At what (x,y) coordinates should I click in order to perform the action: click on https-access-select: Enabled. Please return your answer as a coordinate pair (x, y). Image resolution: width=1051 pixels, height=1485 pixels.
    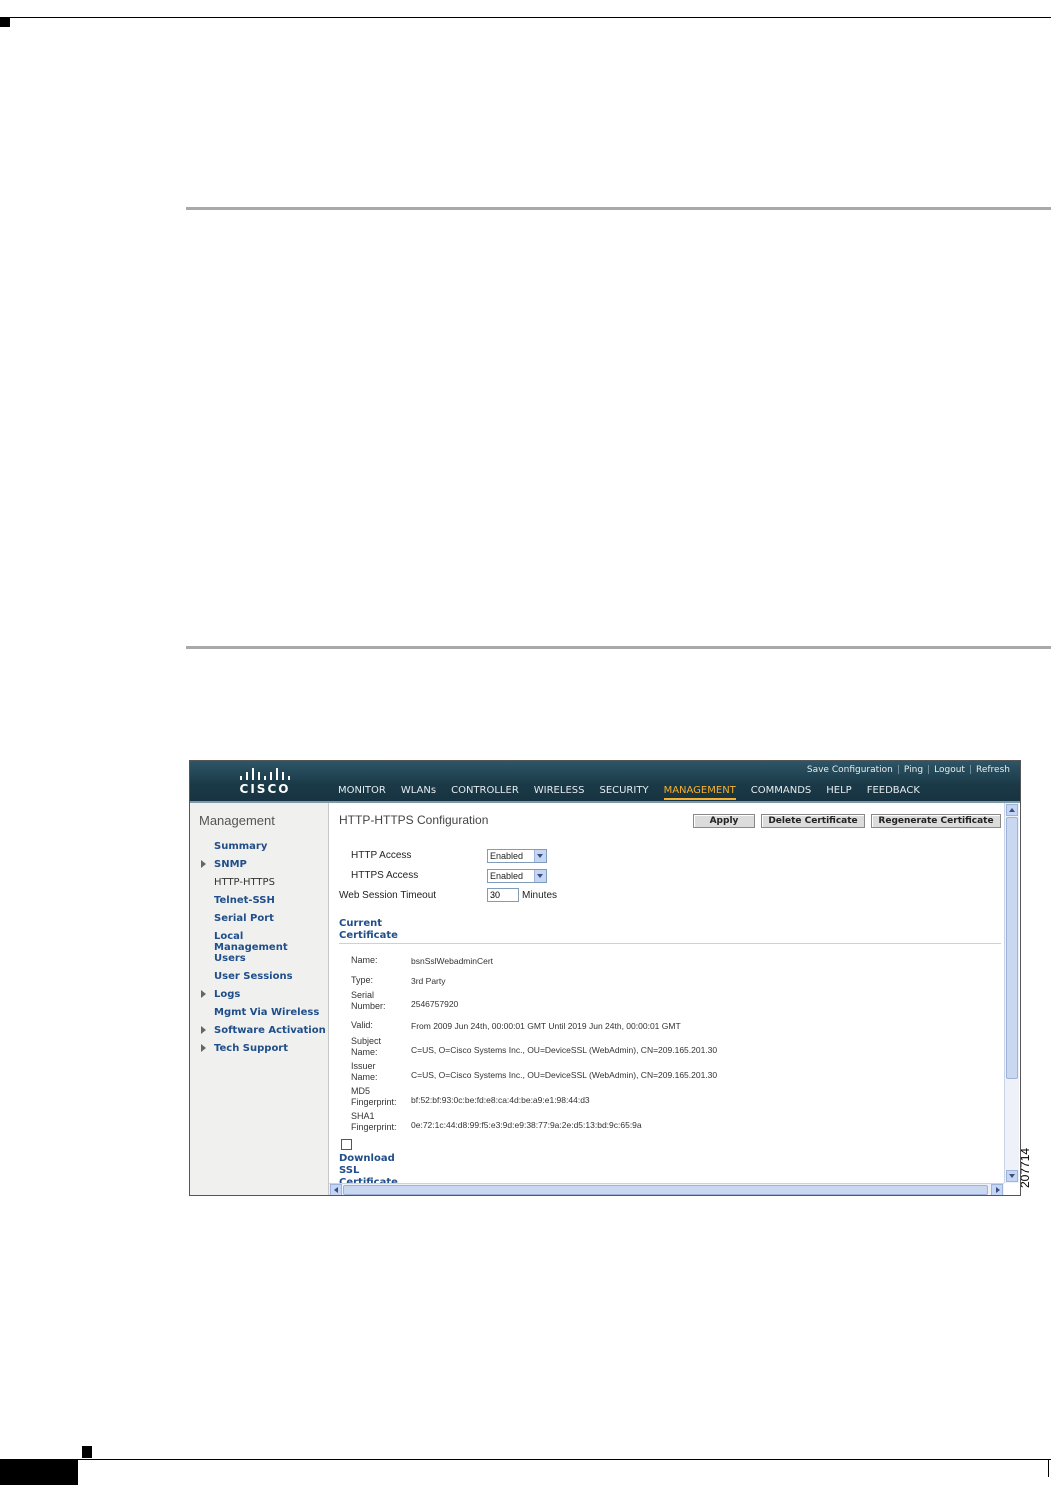
    Looking at the image, I should click on (517, 876).